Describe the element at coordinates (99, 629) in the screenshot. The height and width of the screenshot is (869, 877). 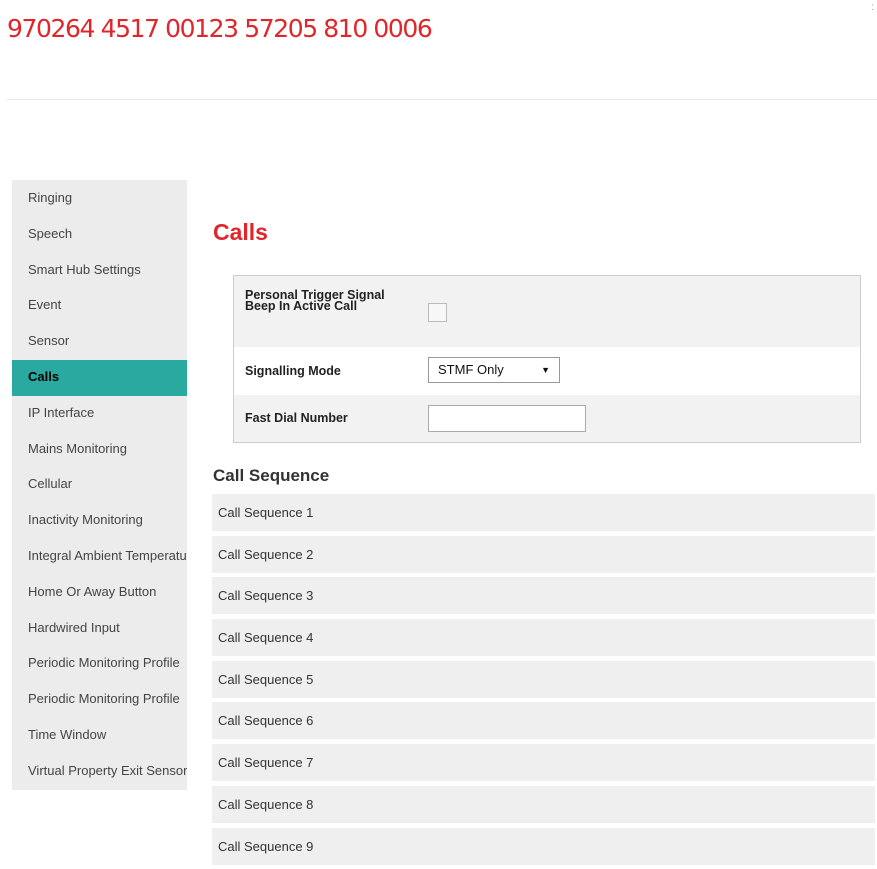
I see `sidebar-item-hardwired-input: Hardwired Input` at that location.